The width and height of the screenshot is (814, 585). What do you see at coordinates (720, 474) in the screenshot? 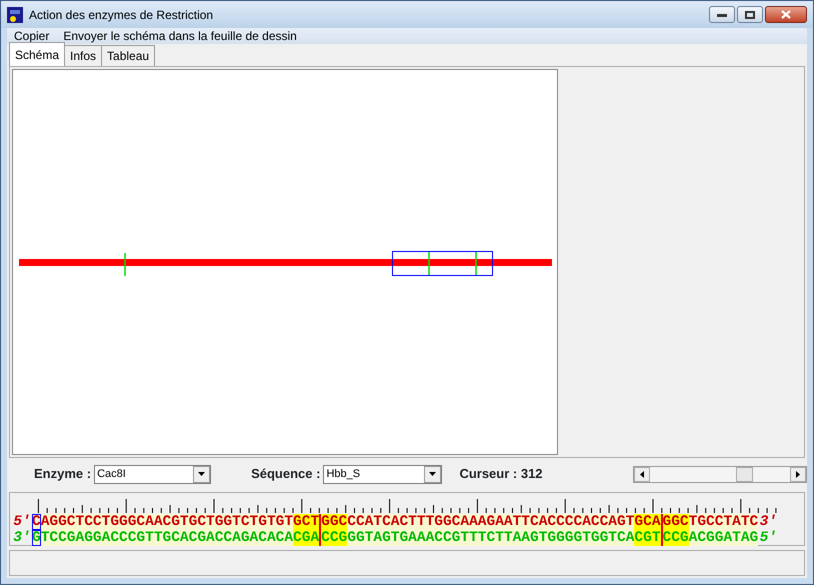
I see `horizontal-scrollbar` at bounding box center [720, 474].